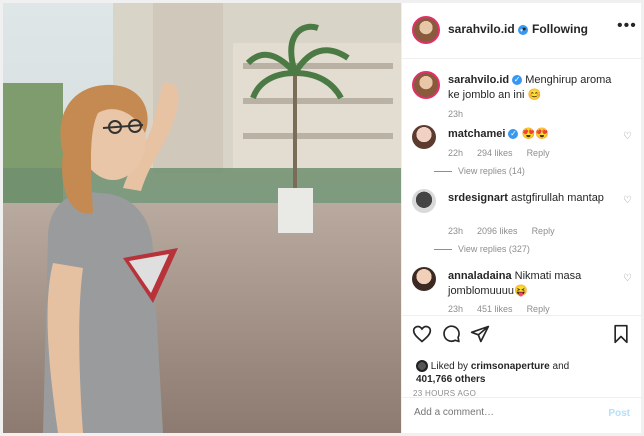 The height and width of the screenshot is (436, 644). Describe the element at coordinates (455, 114) in the screenshot. I see `caption-time: 23h` at that location.